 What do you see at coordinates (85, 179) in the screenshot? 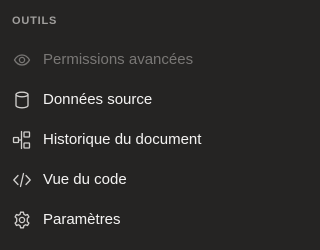
I see `menu-item-label: Vue du code` at bounding box center [85, 179].